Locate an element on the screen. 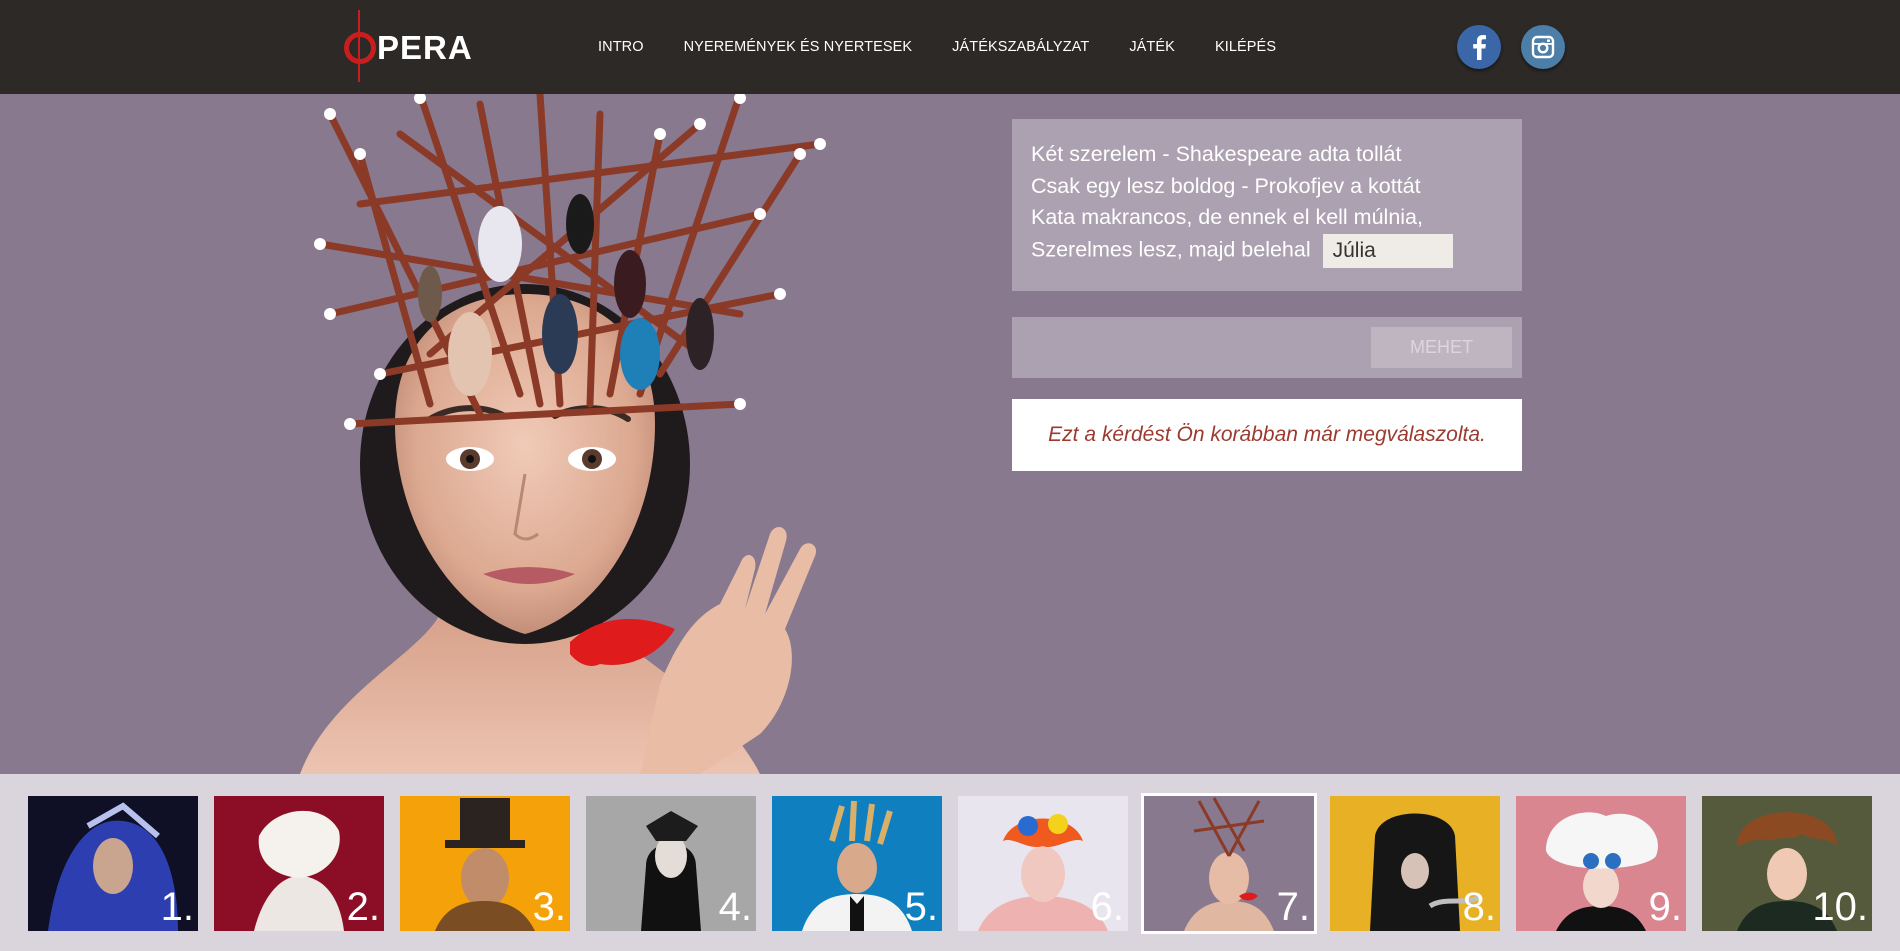 This screenshot has height=951, width=1900. answer-field: Júlia is located at coordinates (1387, 250).